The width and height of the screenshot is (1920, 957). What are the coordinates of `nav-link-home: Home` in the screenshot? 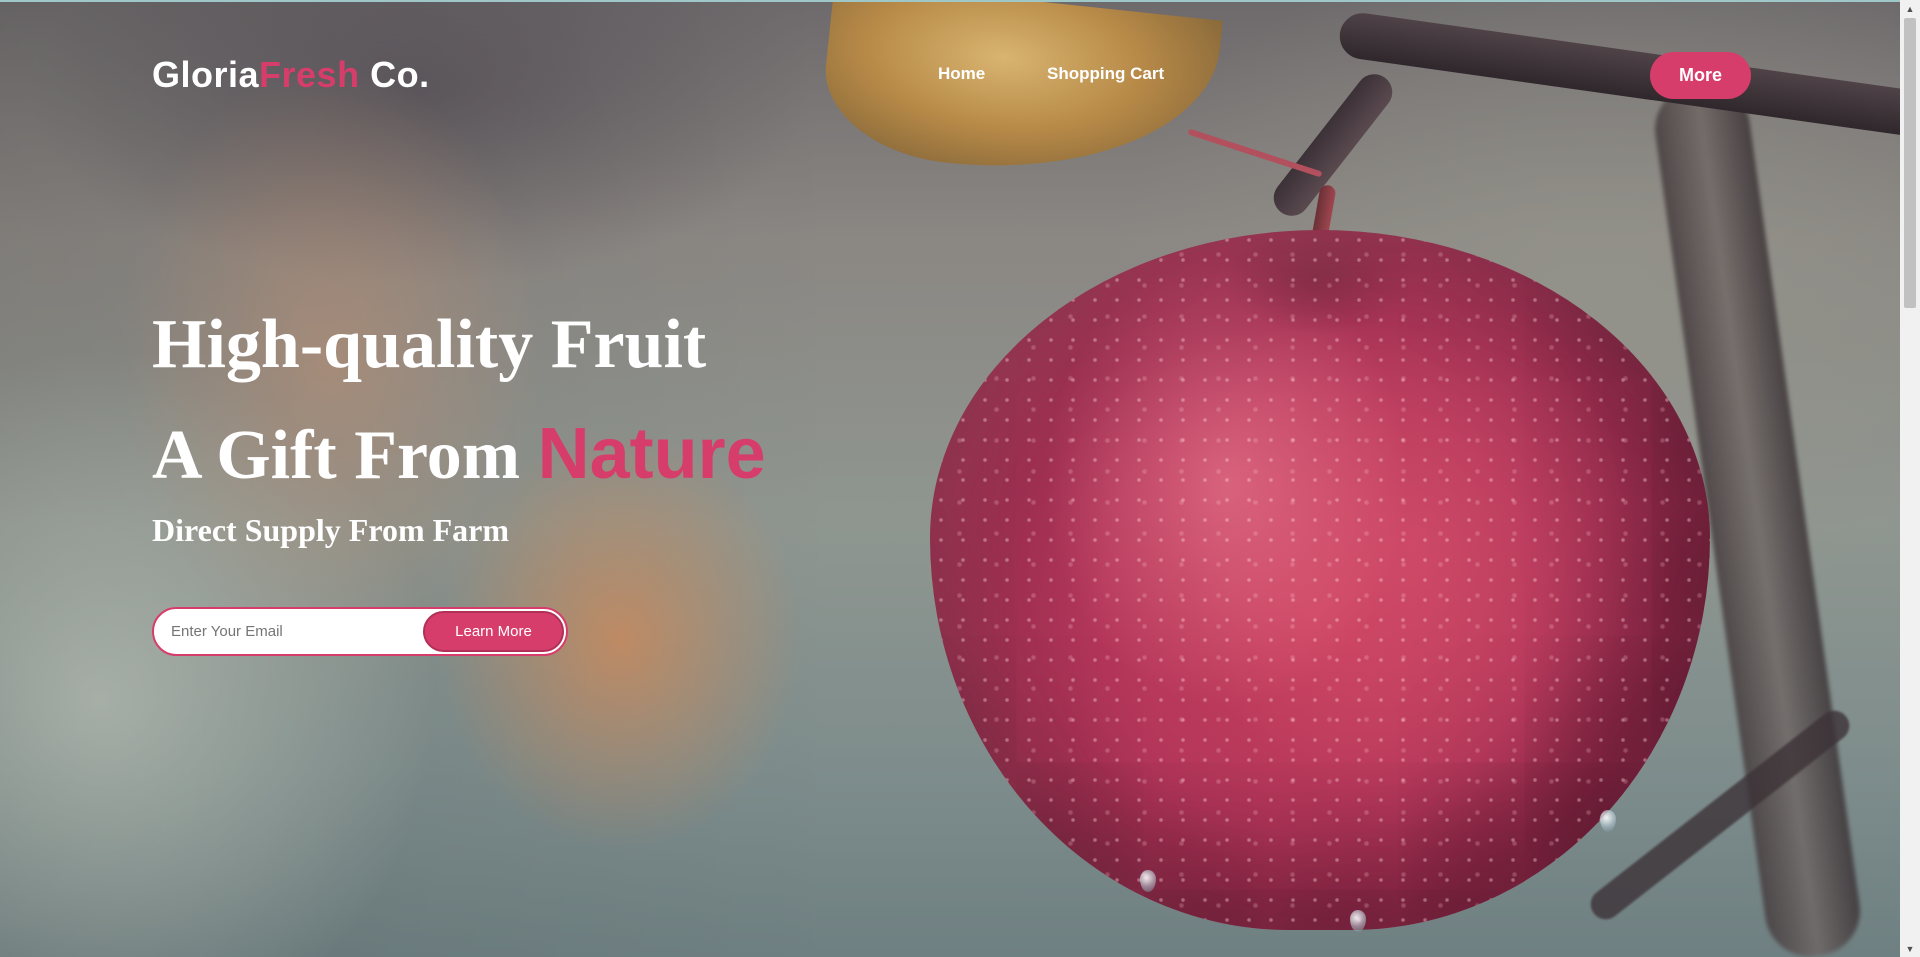 It's located at (961, 74).